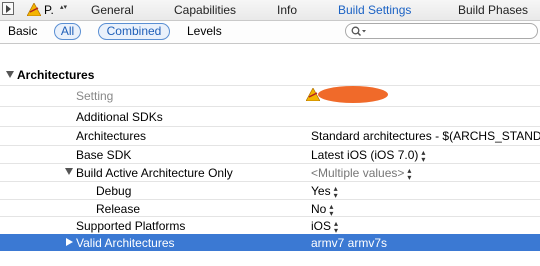 This screenshot has width=540, height=266. I want to click on search-icon, so click(358, 31).